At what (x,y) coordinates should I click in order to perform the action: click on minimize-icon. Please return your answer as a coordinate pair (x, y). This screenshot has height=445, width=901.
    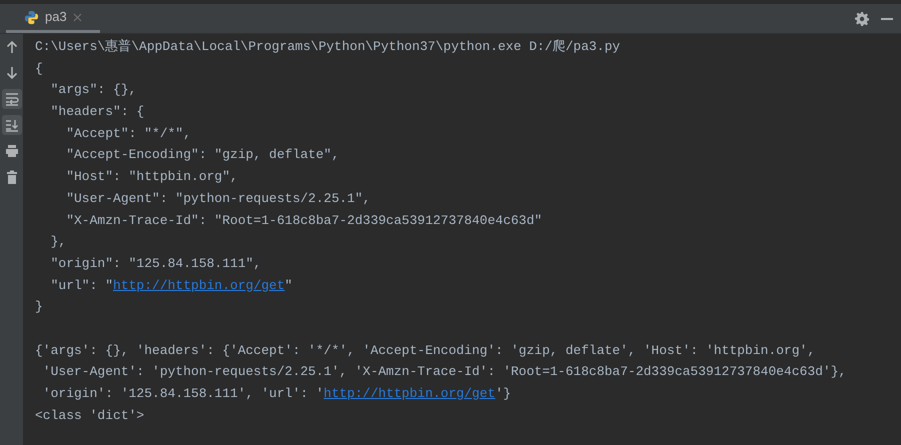
    Looking at the image, I should click on (887, 19).